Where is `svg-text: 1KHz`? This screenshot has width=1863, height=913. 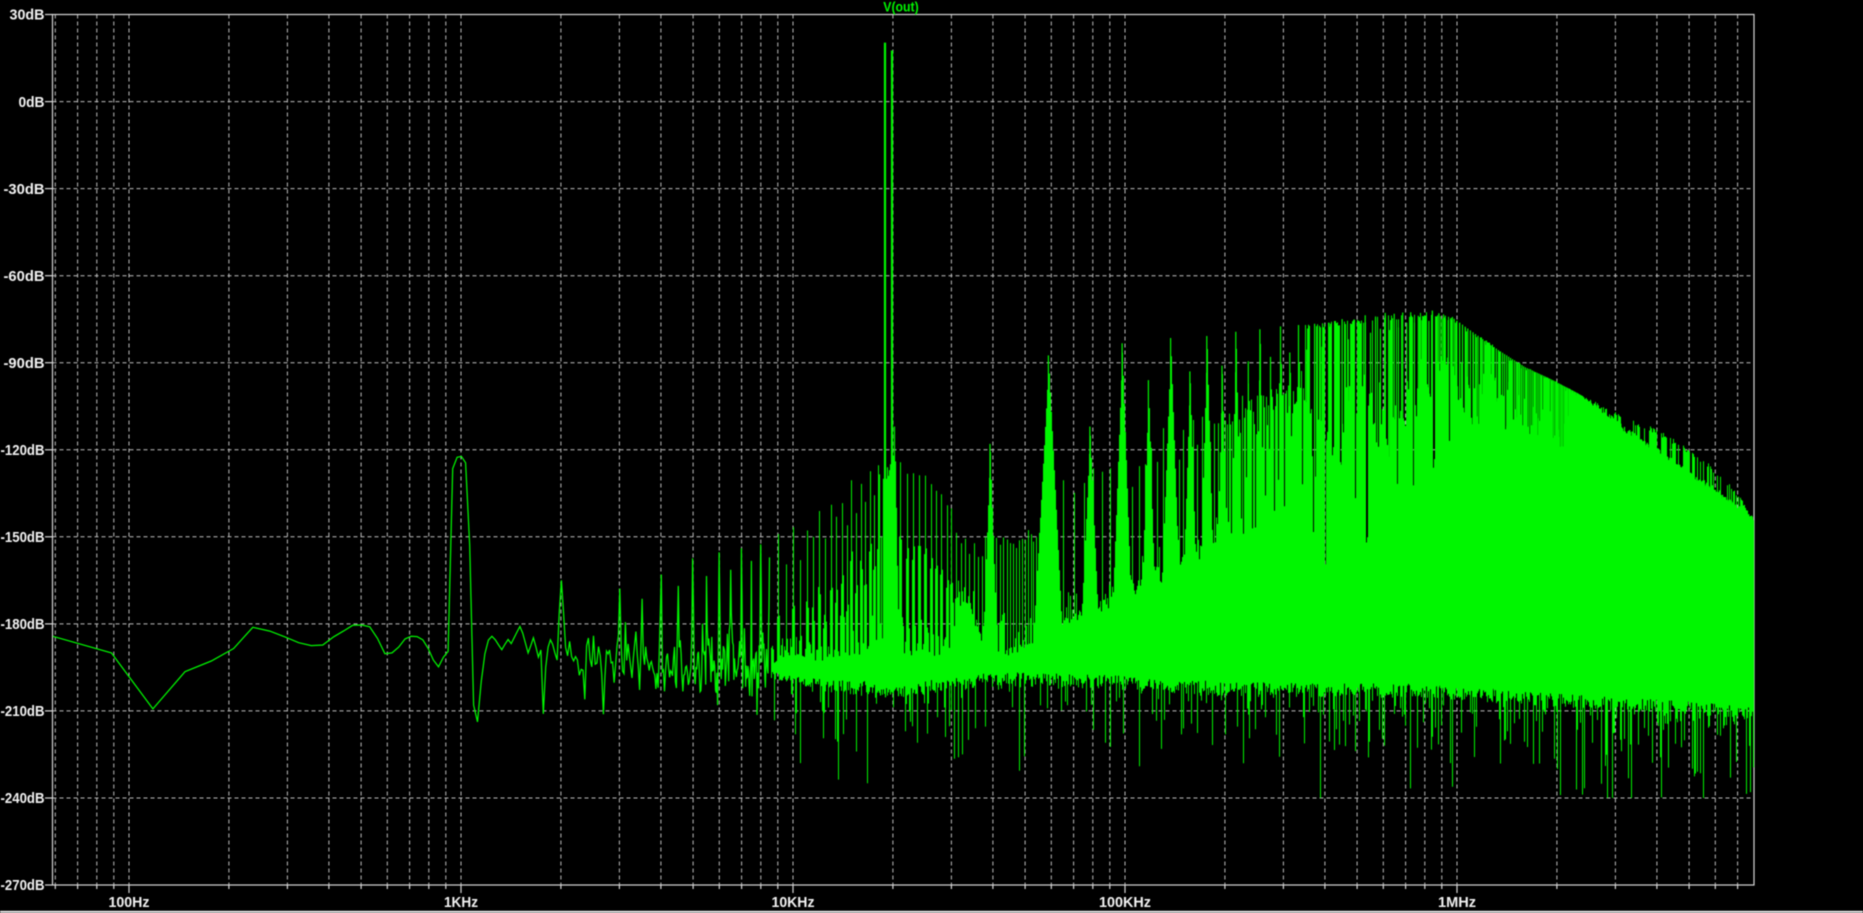
svg-text: 1KHz is located at coordinates (461, 902).